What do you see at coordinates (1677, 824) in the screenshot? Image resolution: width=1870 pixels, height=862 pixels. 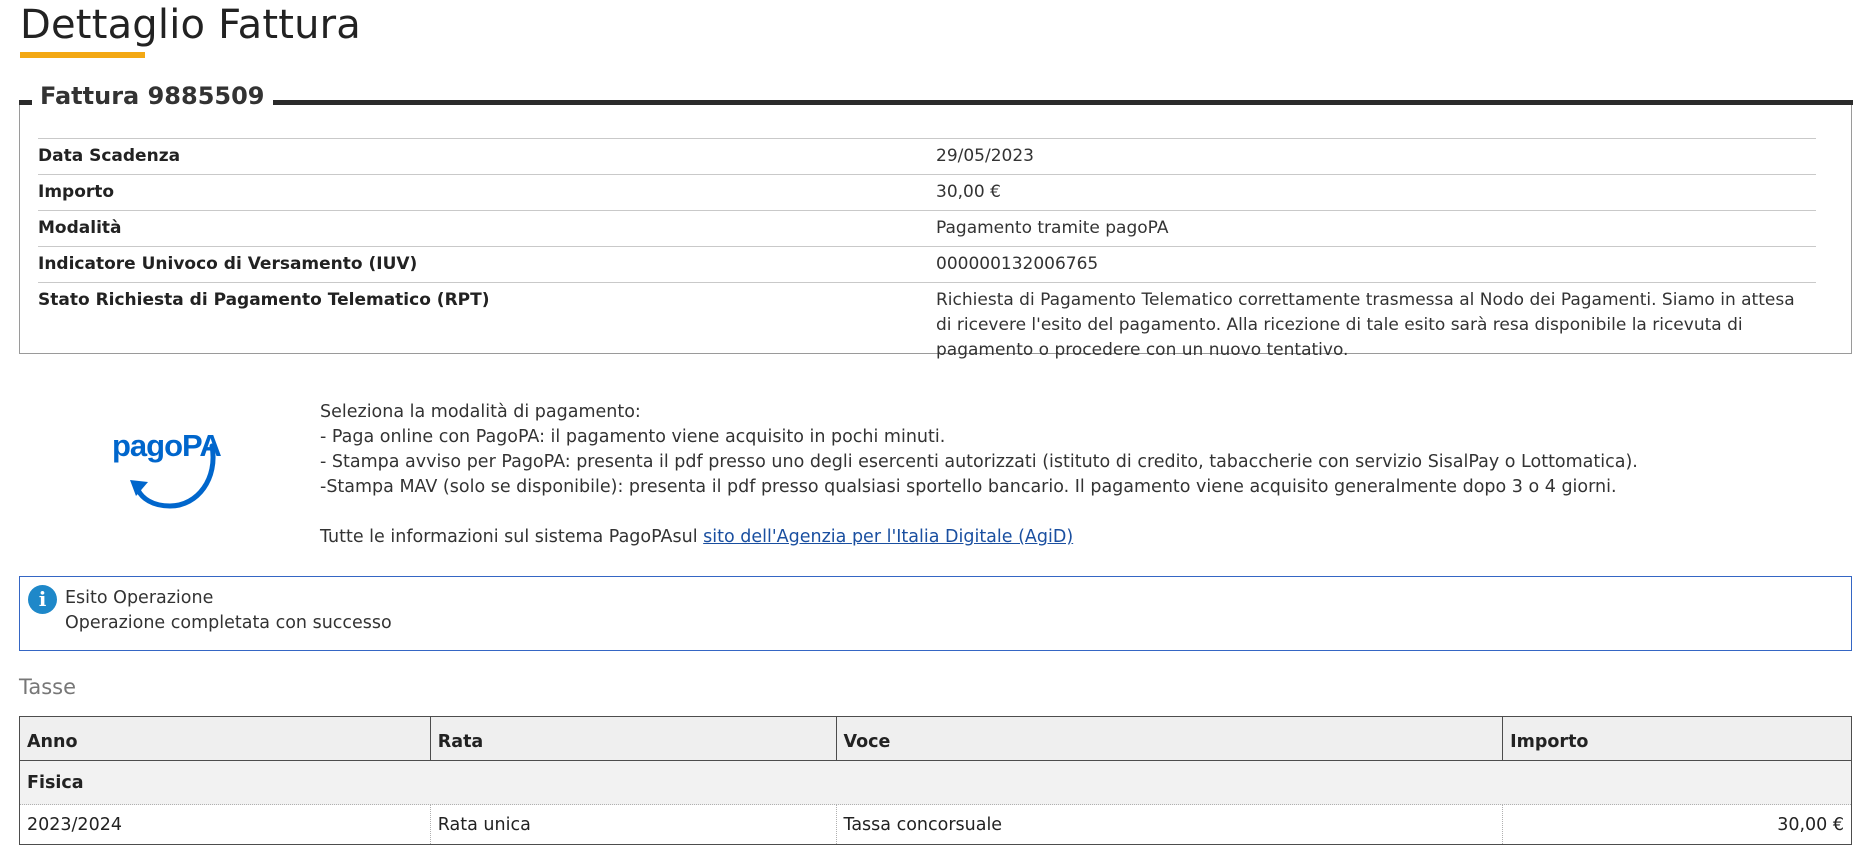 I see `cell-importo: 30,00 €` at bounding box center [1677, 824].